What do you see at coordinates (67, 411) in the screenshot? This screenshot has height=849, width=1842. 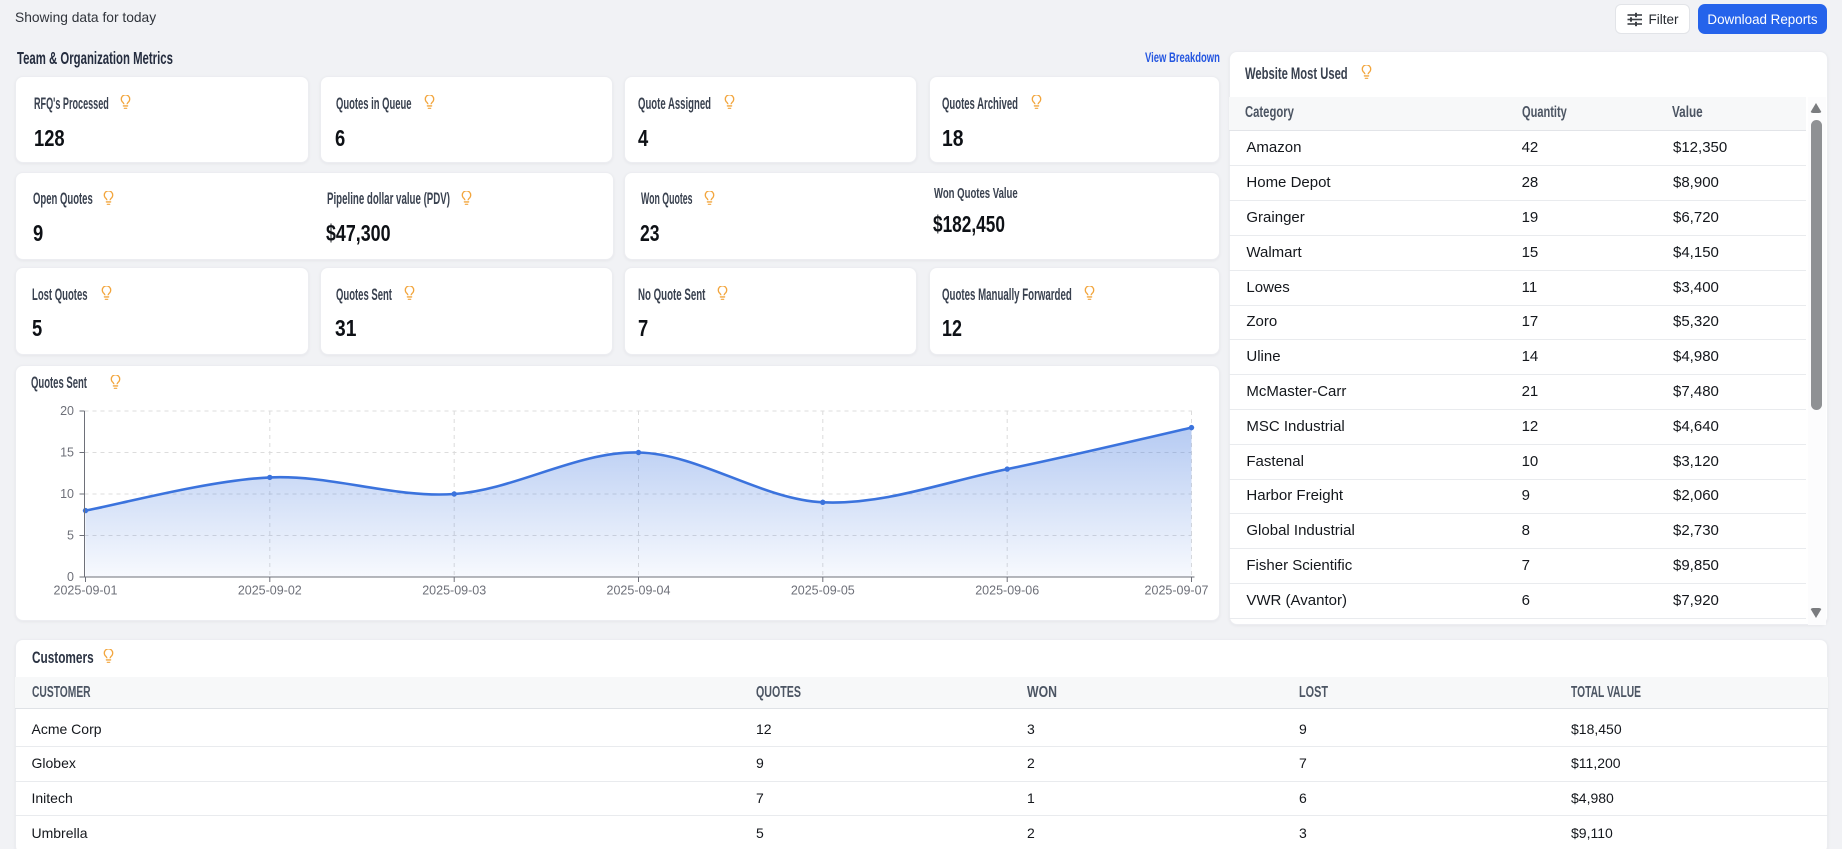 I see `svg-text: 20` at bounding box center [67, 411].